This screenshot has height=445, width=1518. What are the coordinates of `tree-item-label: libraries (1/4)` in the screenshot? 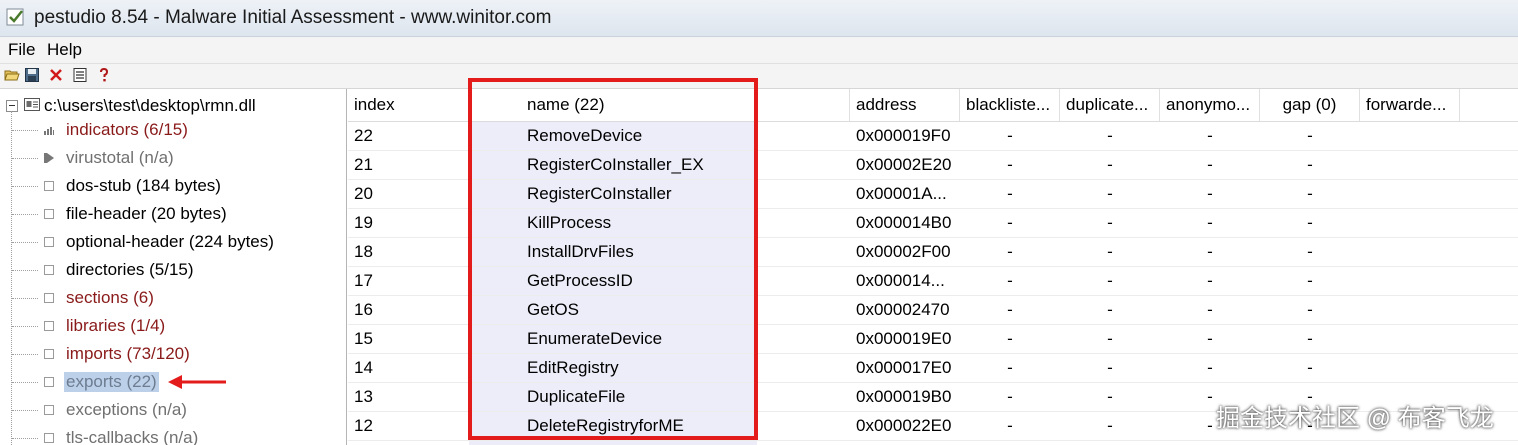 It's located at (116, 325).